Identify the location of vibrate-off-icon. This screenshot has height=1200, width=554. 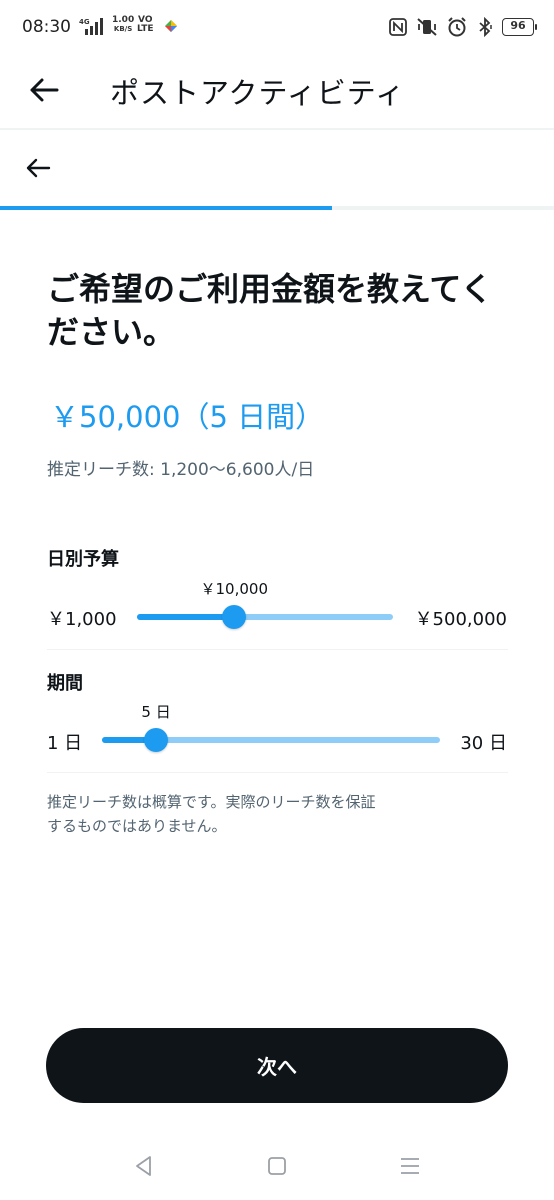
(427, 27).